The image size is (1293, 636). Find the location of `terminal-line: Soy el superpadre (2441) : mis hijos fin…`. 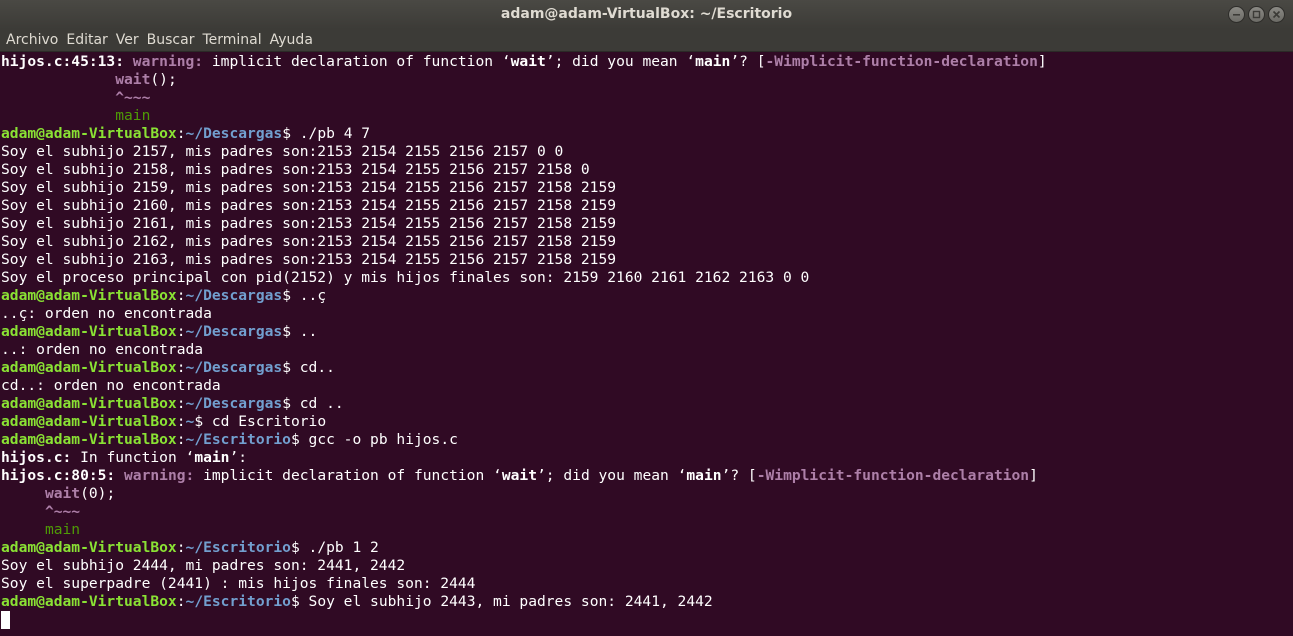

terminal-line: Soy el superpadre (2441) : mis hijos fin… is located at coordinates (238, 583).